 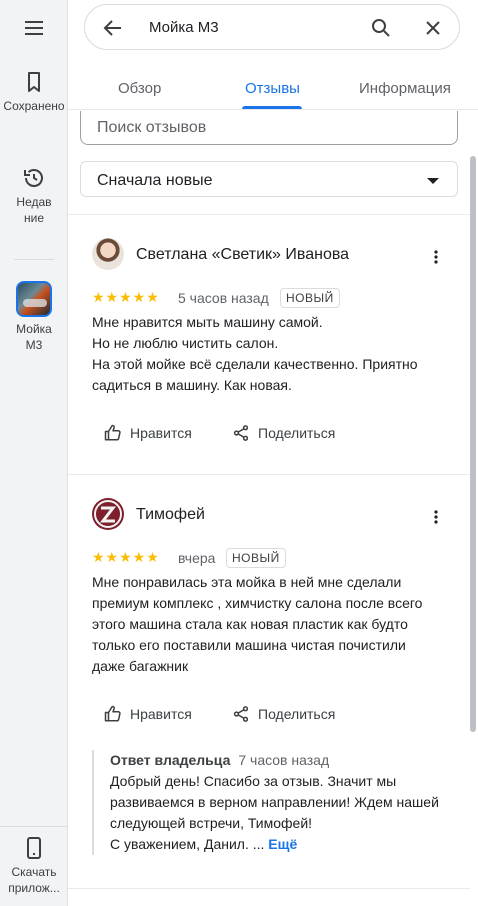 I want to click on sort-dropdown: Сначала новые, so click(x=269, y=179).